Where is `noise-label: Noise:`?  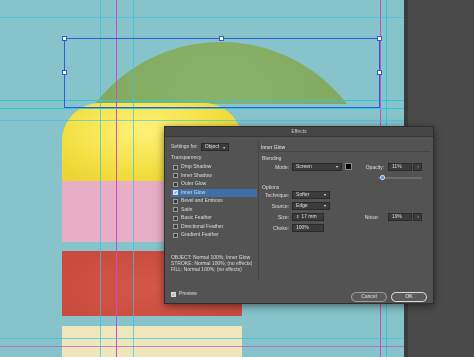
noise-label: Noise: is located at coordinates (371, 218).